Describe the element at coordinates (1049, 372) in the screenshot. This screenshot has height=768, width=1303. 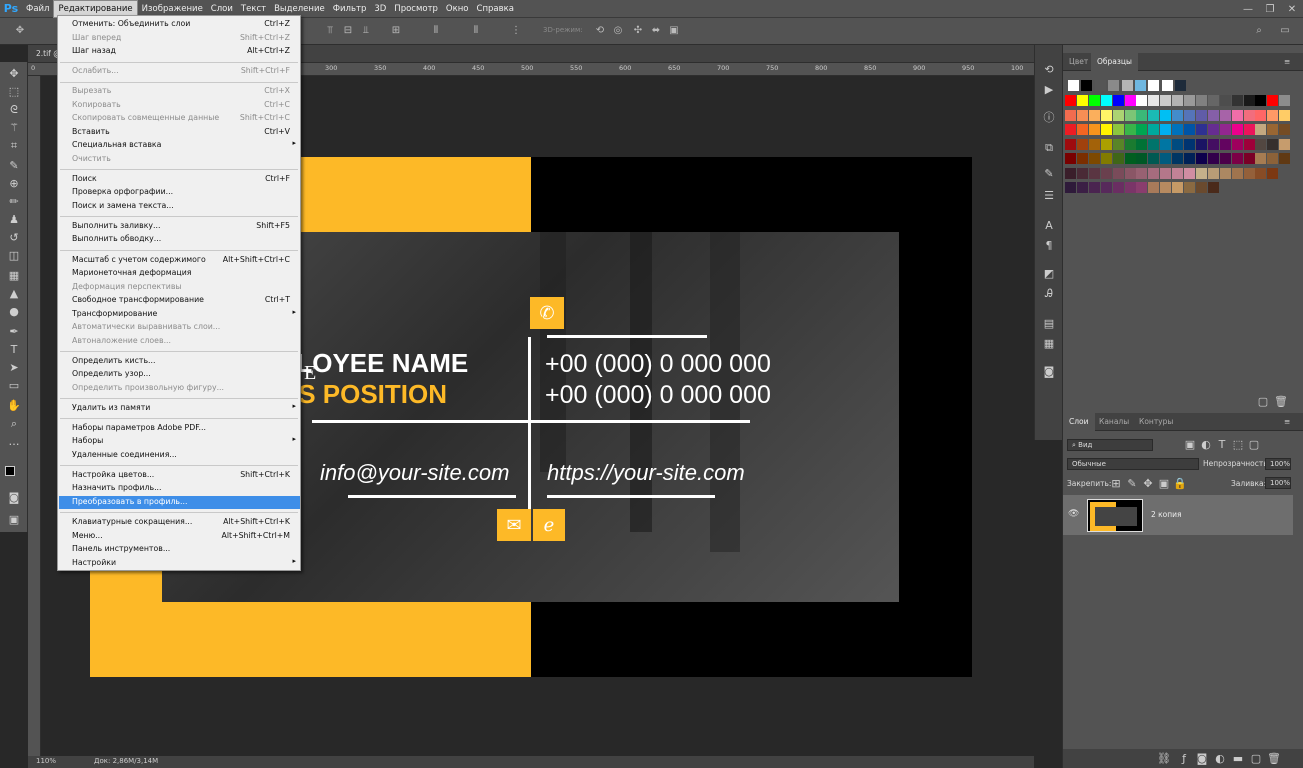
I see `layer-comps-icon: ◙` at that location.